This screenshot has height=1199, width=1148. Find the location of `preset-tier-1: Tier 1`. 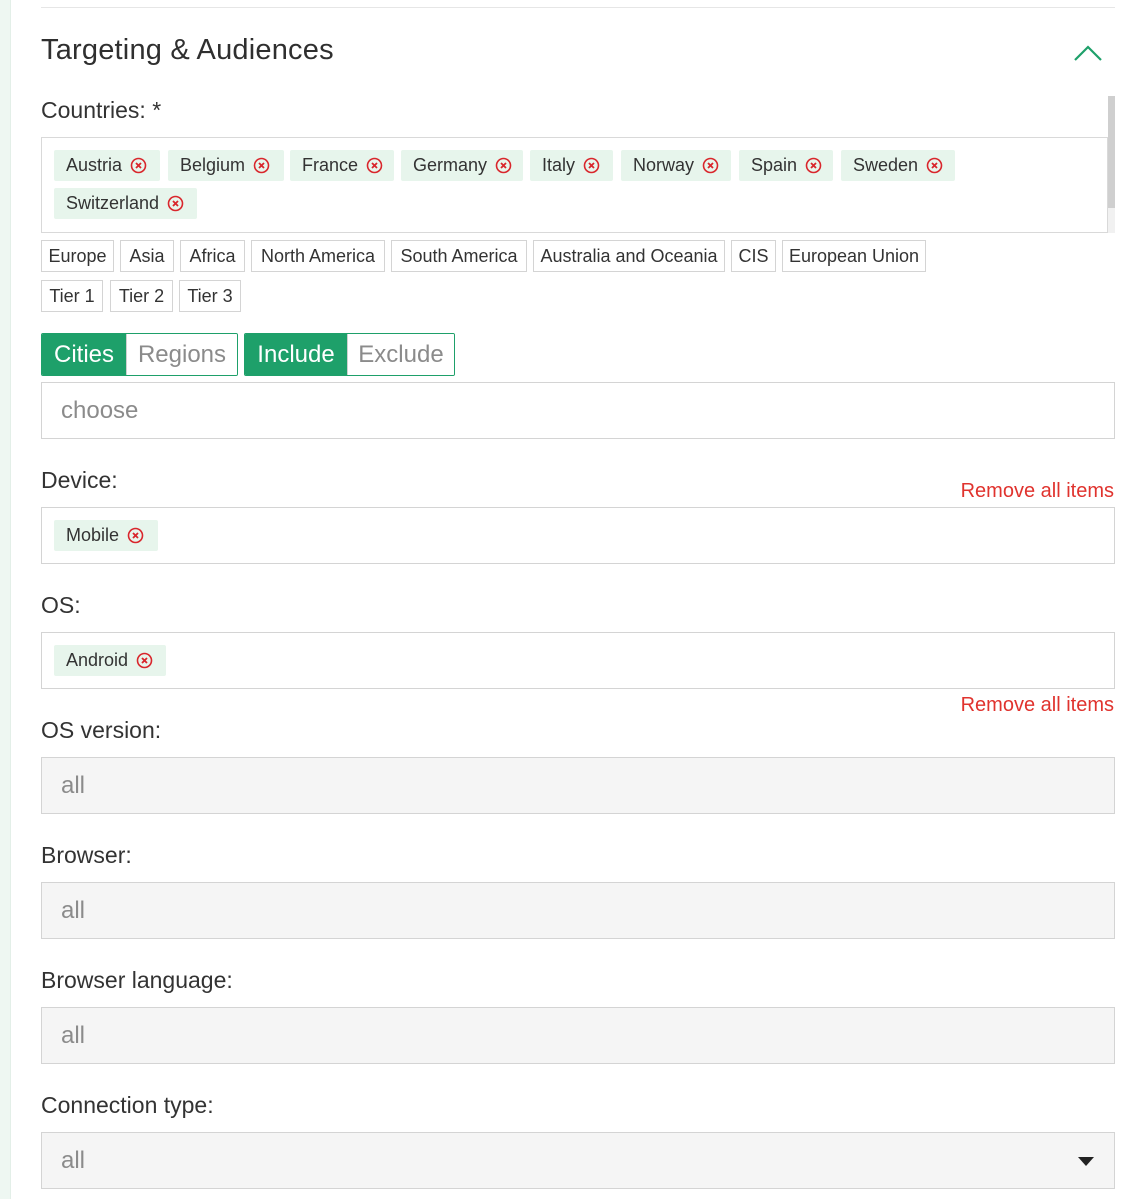

preset-tier-1: Tier 1 is located at coordinates (72, 296).